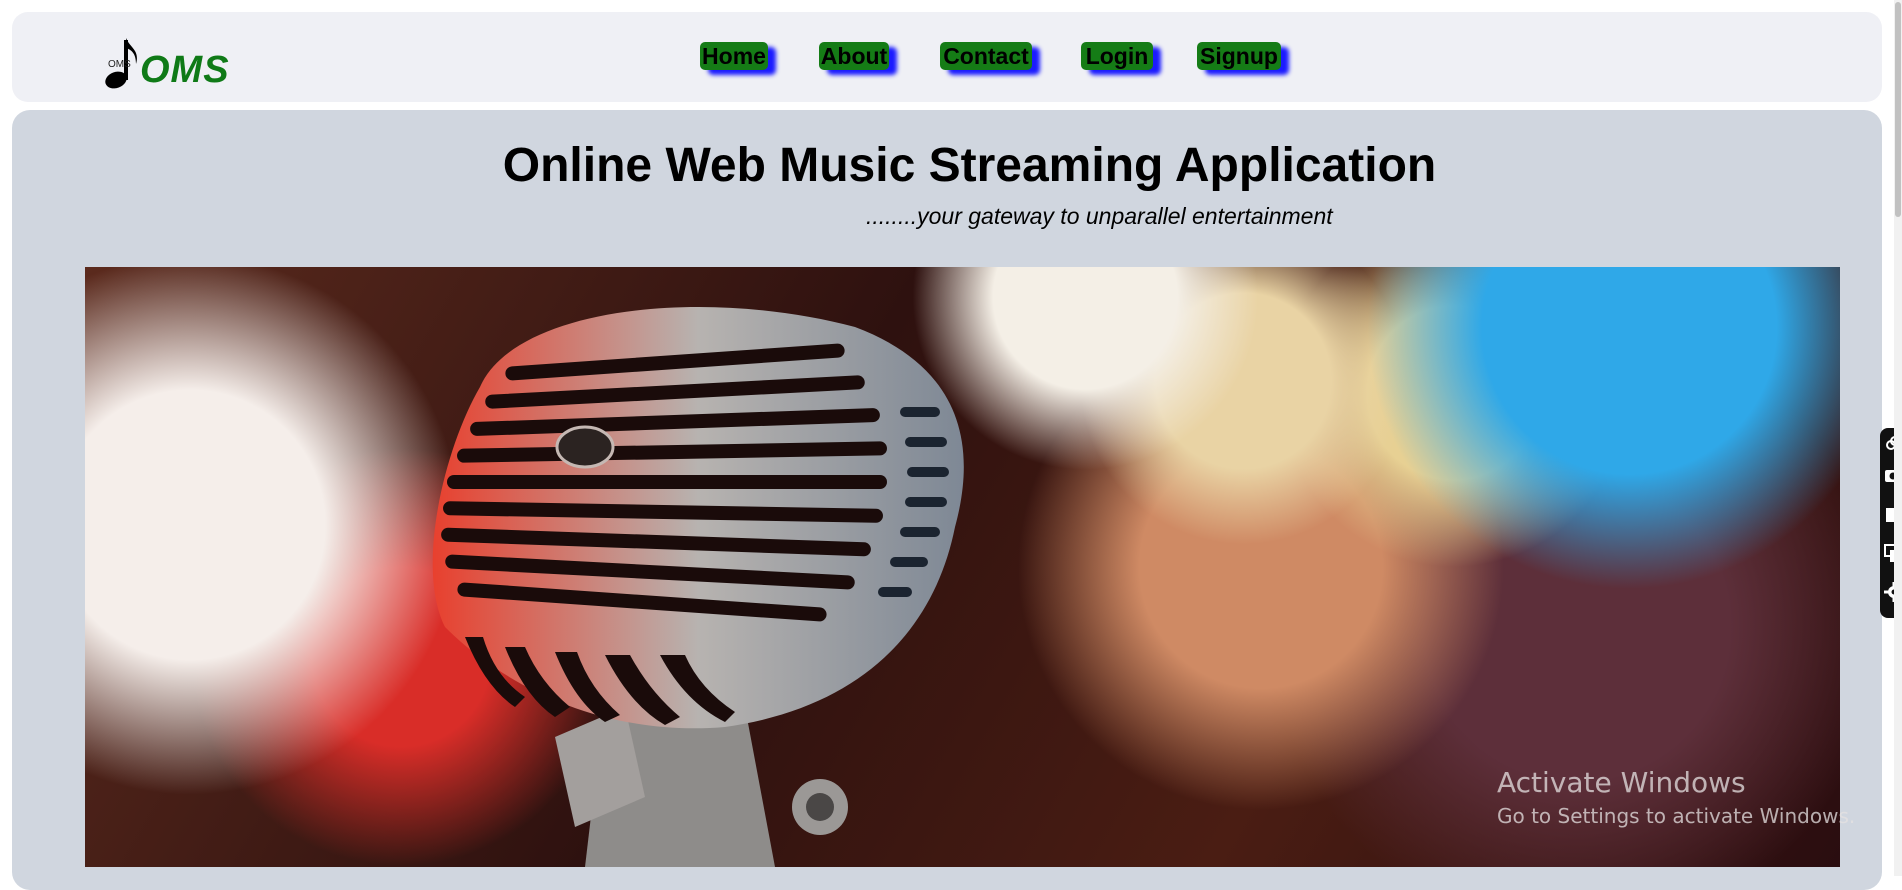 This screenshot has width=1902, height=890. What do you see at coordinates (1898, 438) in the screenshot?
I see `page-scrollbar` at bounding box center [1898, 438].